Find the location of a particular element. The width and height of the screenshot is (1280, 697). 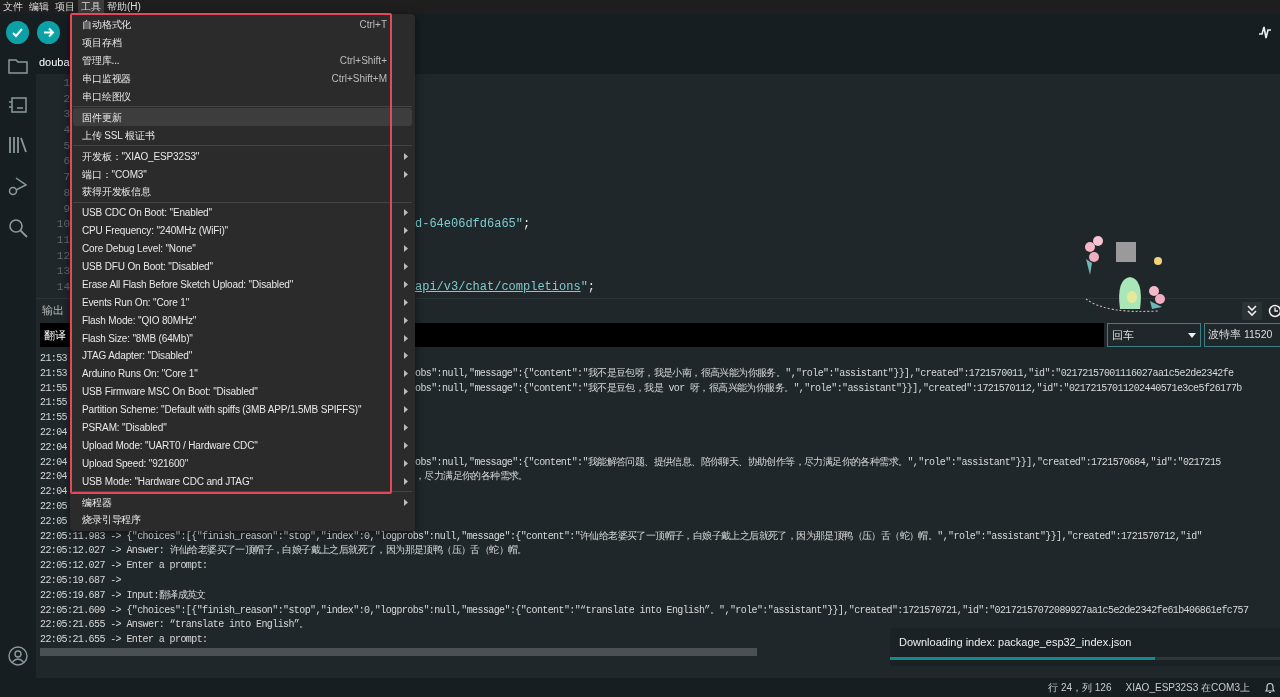

menu-item: 上传 SSL 根证书 is located at coordinates (242, 135).